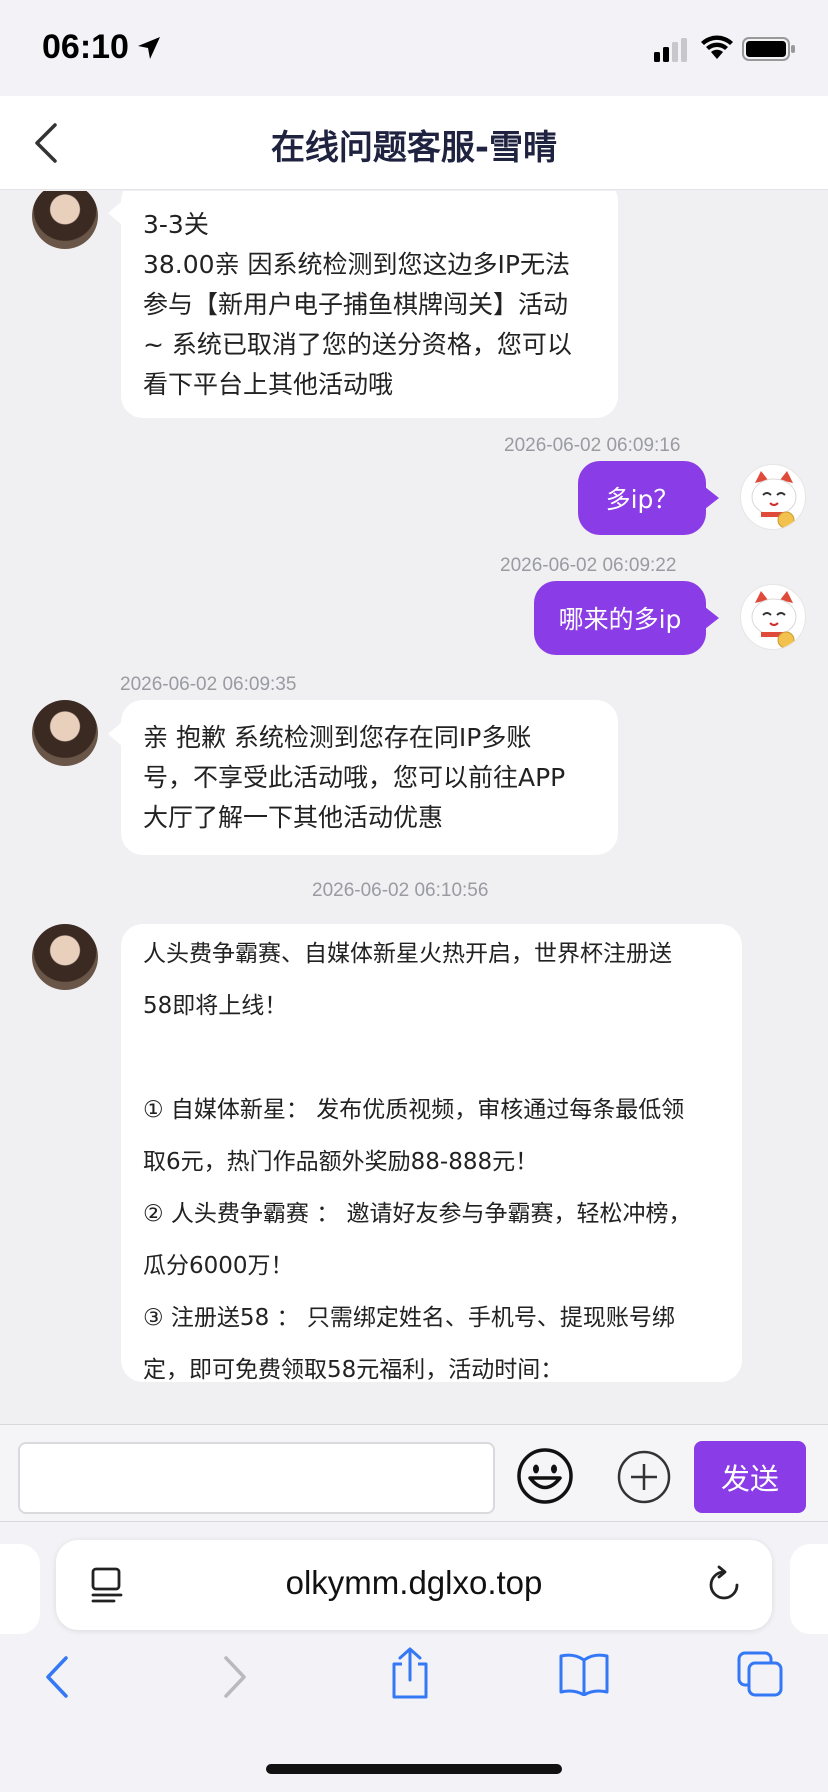 This screenshot has width=828, height=1792. Describe the element at coordinates (648, 498) in the screenshot. I see `user-message-bubble: 多ip？` at that location.